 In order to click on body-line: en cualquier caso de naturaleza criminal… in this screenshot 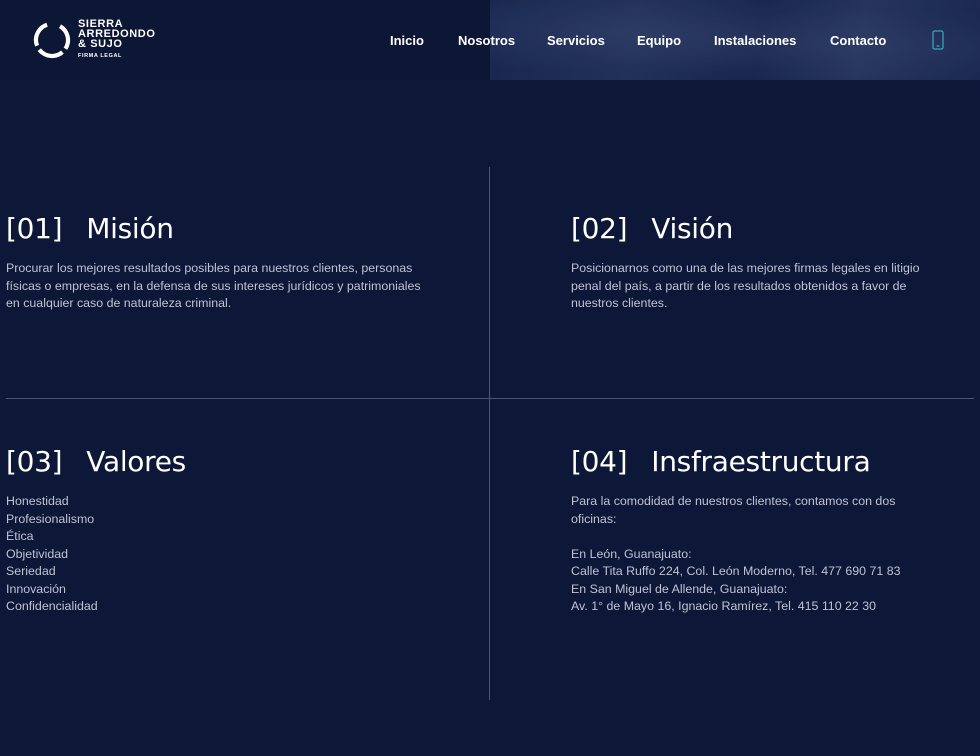, I will do `click(119, 303)`.